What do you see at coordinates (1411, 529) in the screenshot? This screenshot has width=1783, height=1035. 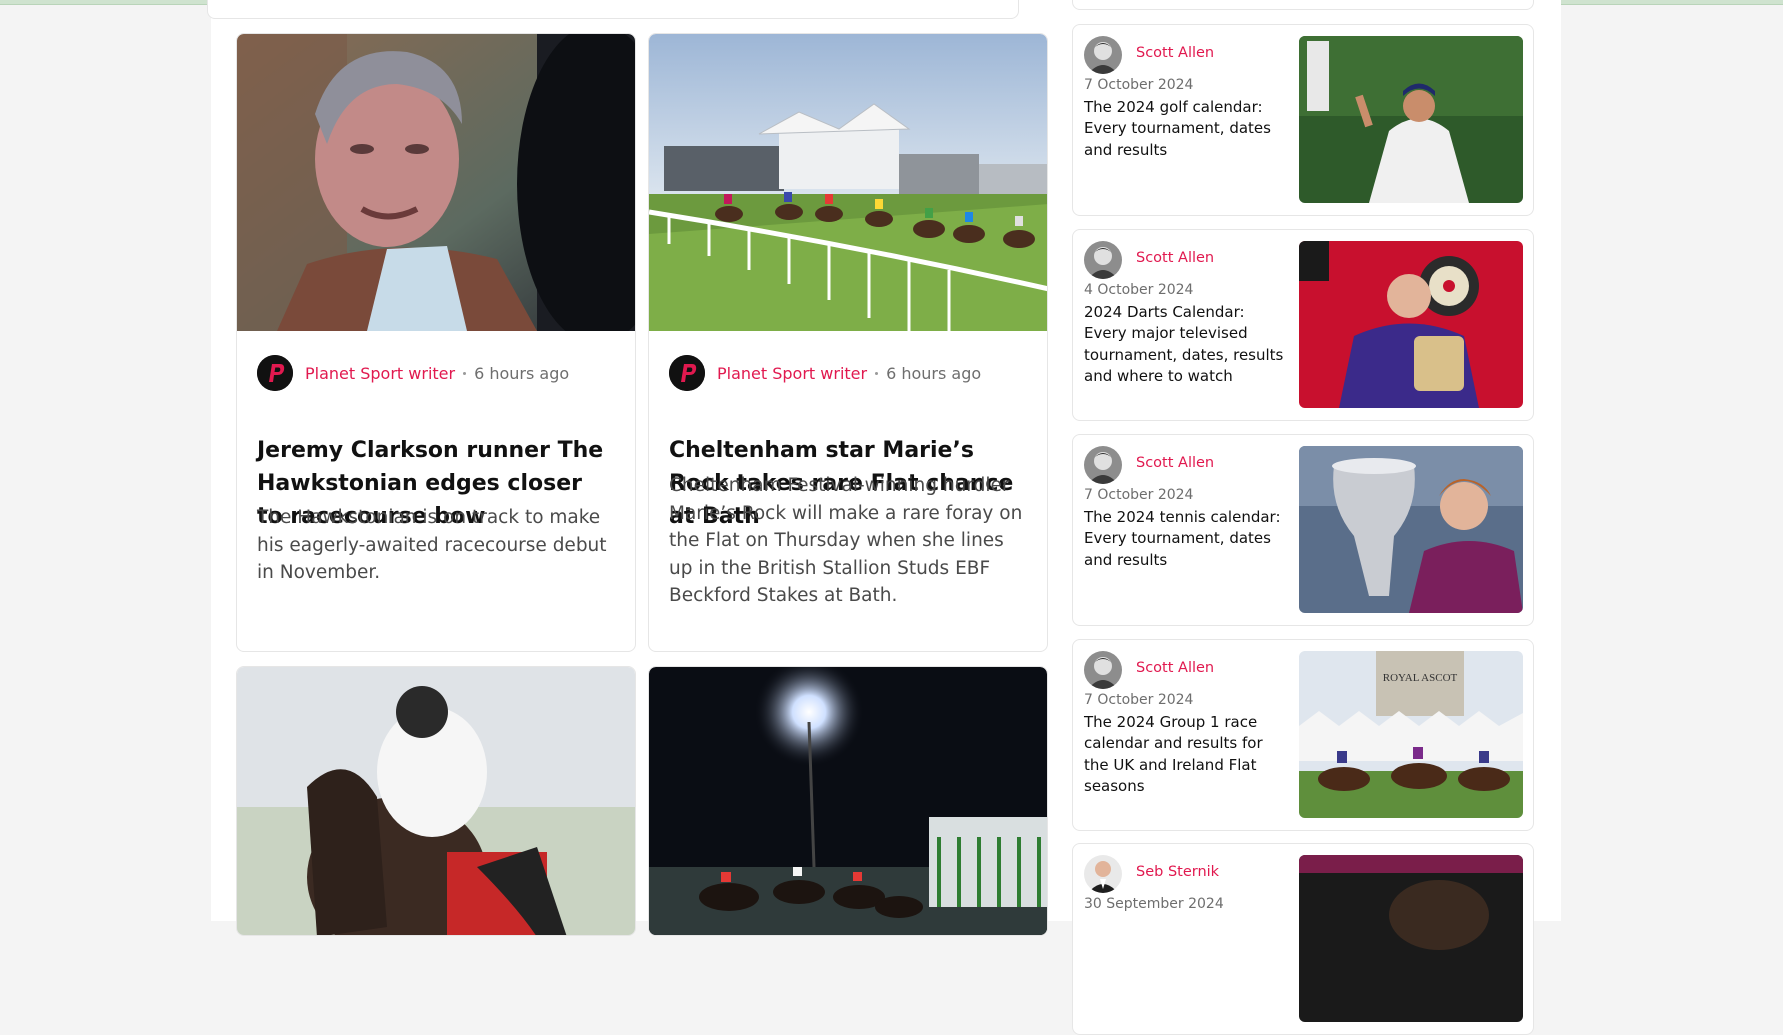 I see `sidebar-thumb-tennis` at bounding box center [1411, 529].